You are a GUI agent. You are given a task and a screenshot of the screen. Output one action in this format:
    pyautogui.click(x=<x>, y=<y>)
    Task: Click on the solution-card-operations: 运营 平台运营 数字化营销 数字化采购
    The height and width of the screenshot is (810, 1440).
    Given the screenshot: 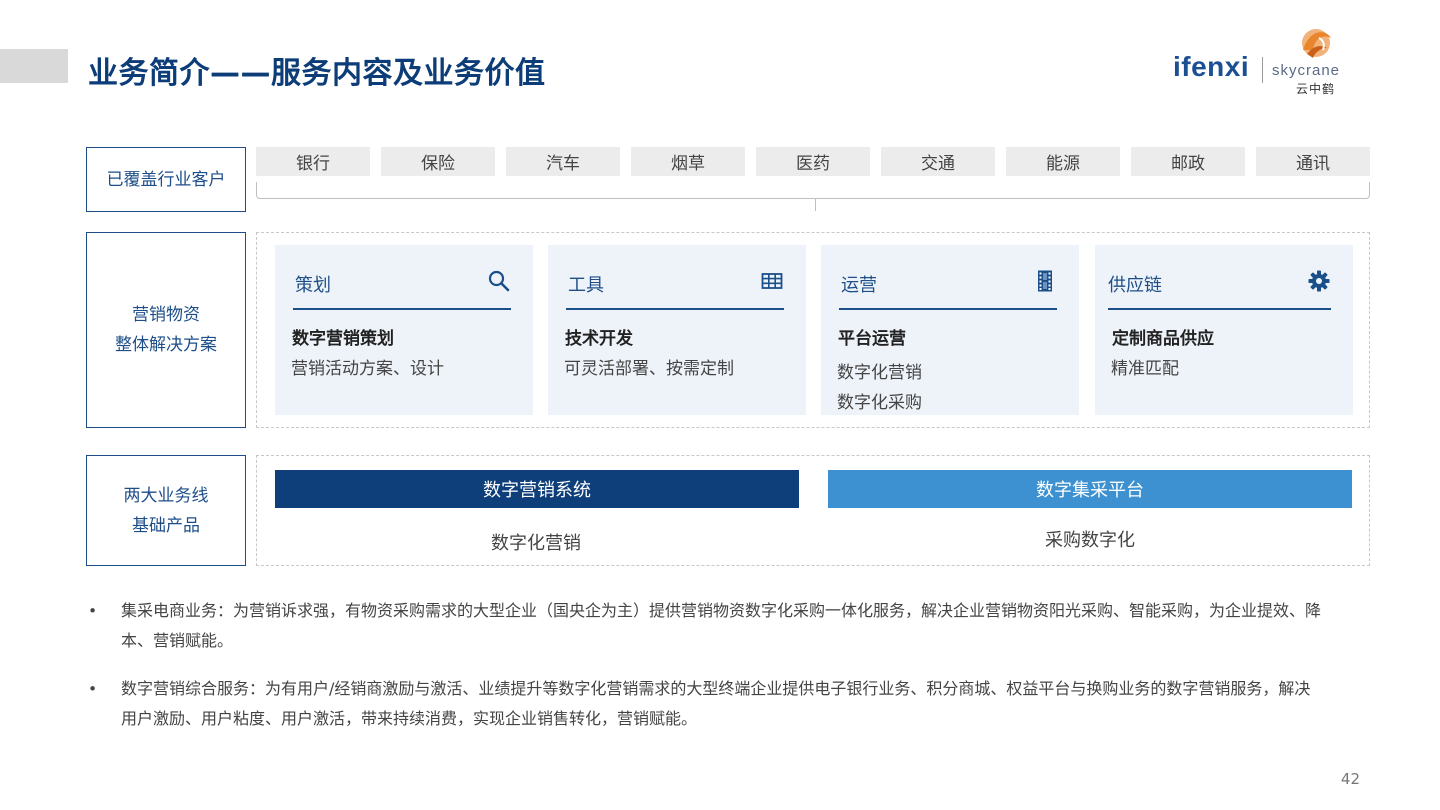 What is the action you would take?
    pyautogui.click(x=950, y=330)
    